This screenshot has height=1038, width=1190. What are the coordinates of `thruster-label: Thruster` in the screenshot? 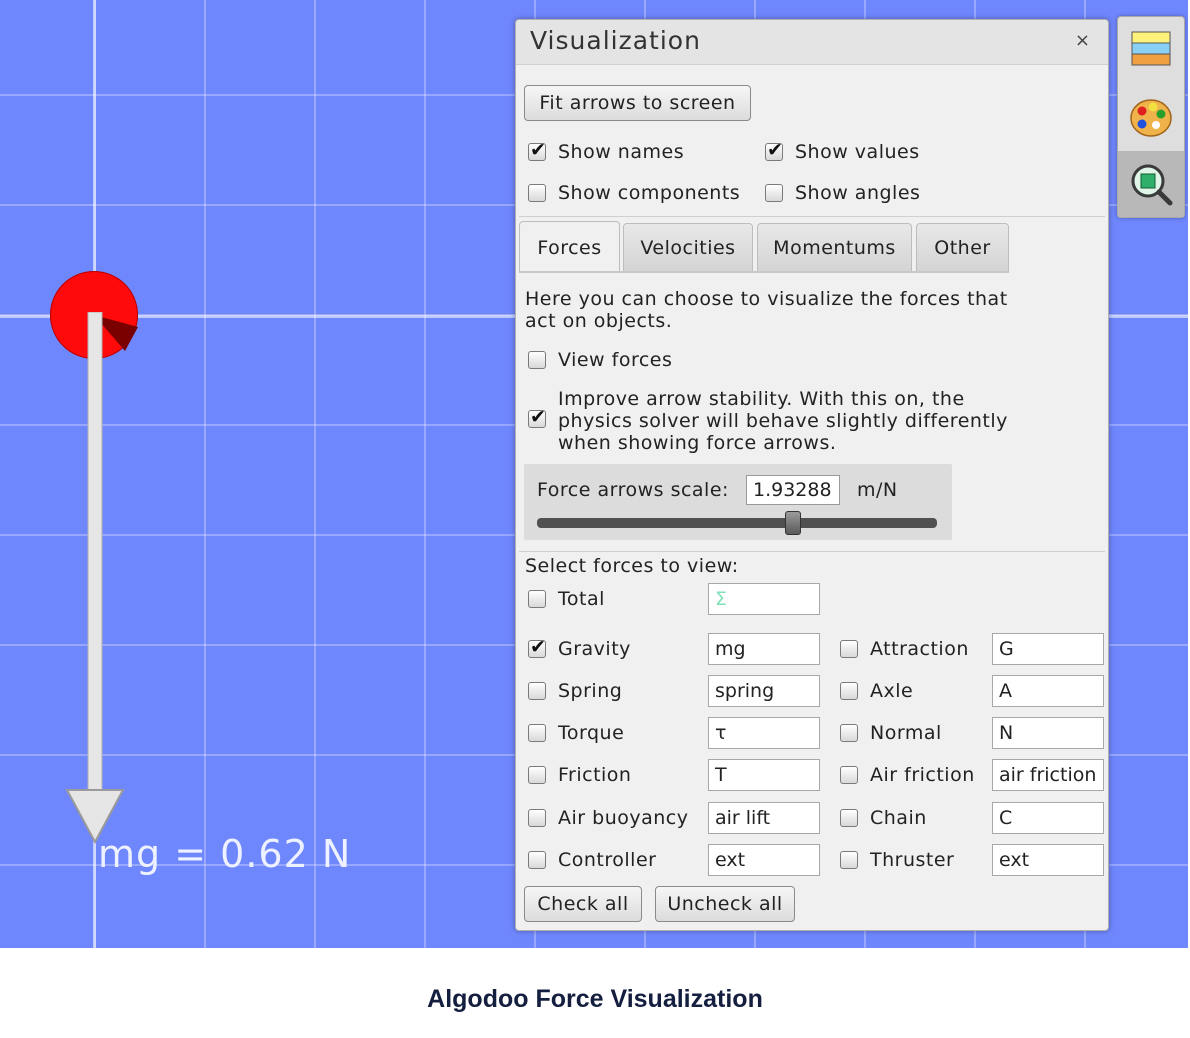 It's located at (912, 860).